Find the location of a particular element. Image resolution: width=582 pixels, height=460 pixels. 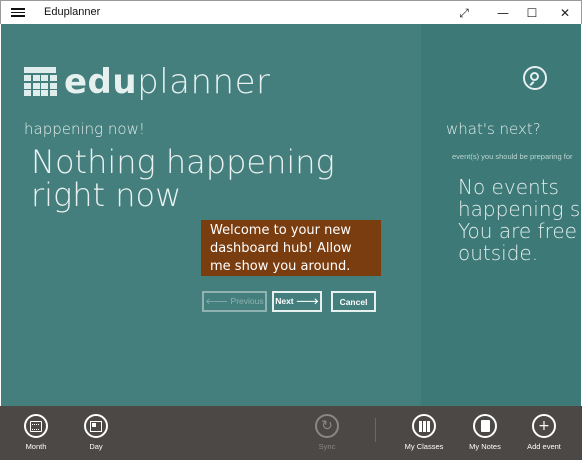

whats-next-subheading: event(s) you should be preparing for is located at coordinates (512, 156).